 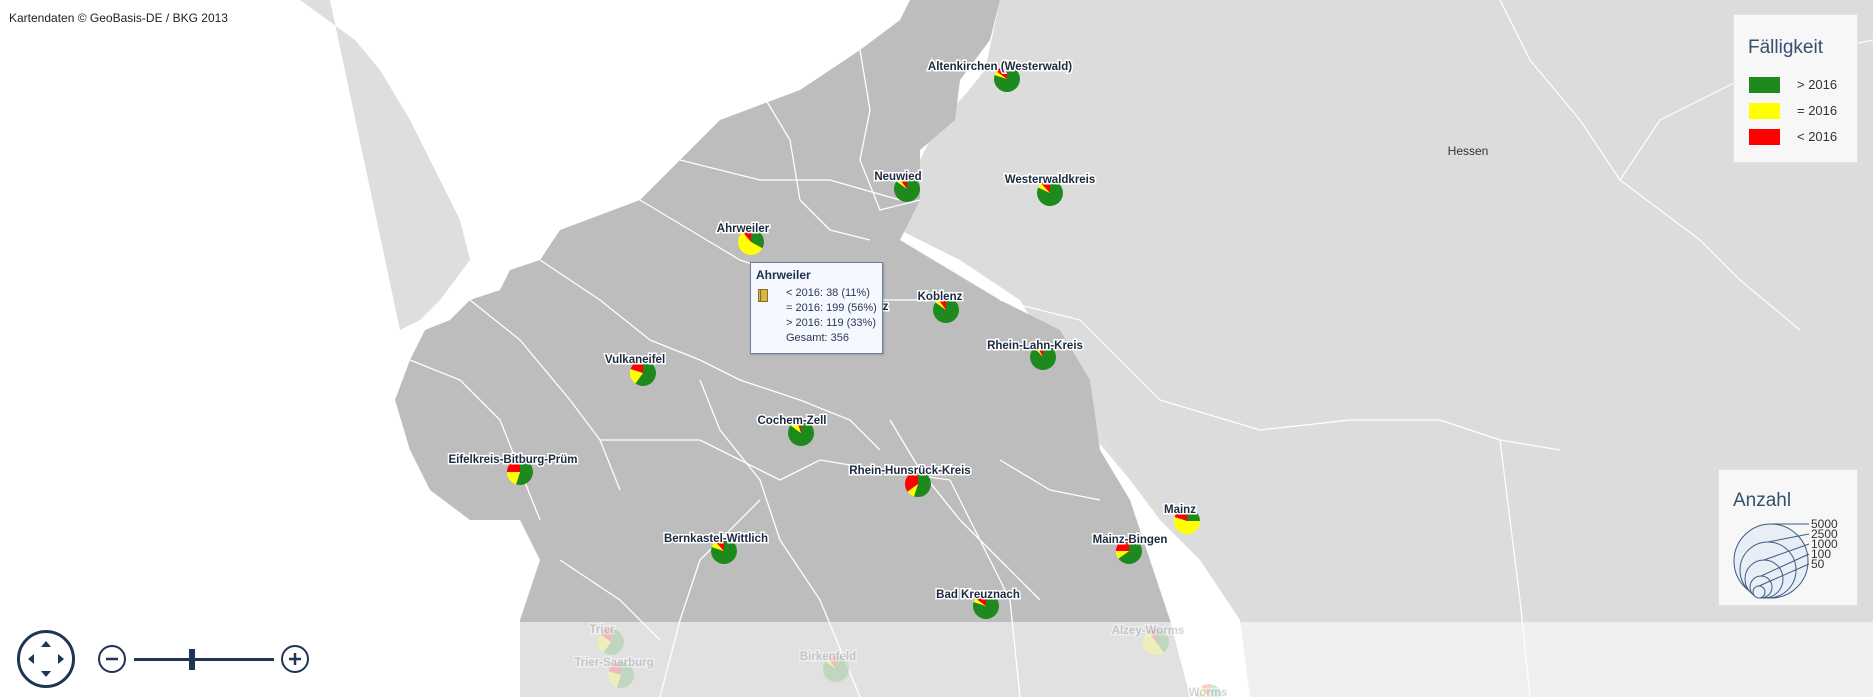 I want to click on due-date-legend: Fälligkeit > 2016 = 2016 < 2016, so click(x=1795, y=88).